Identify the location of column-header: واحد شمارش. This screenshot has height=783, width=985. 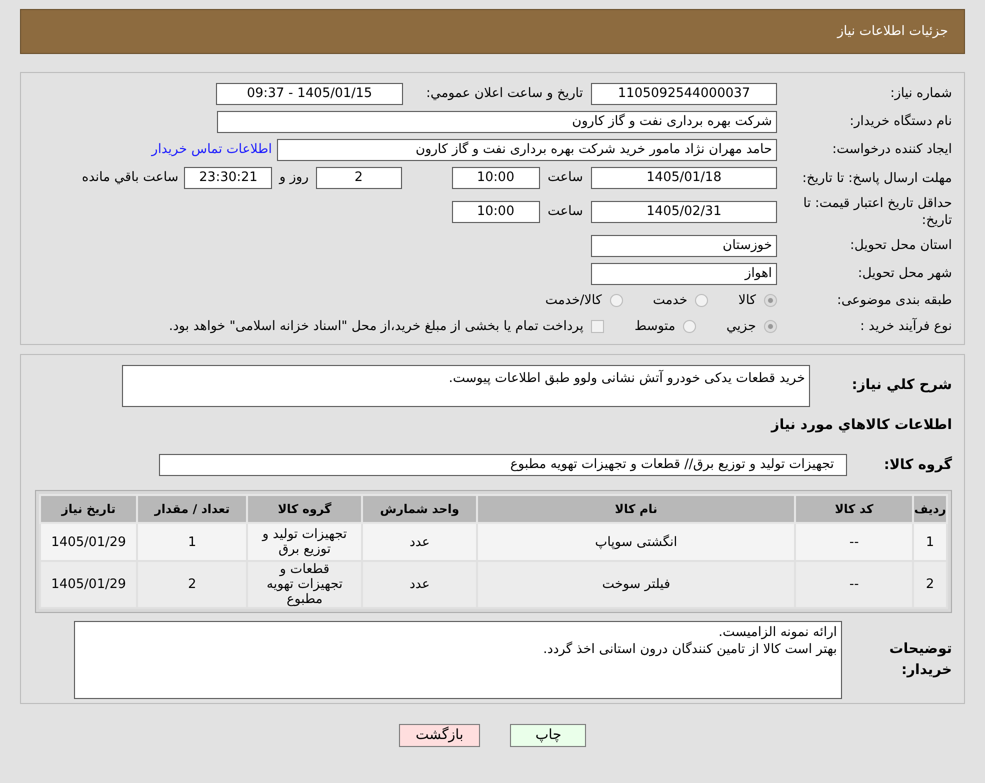
(420, 509).